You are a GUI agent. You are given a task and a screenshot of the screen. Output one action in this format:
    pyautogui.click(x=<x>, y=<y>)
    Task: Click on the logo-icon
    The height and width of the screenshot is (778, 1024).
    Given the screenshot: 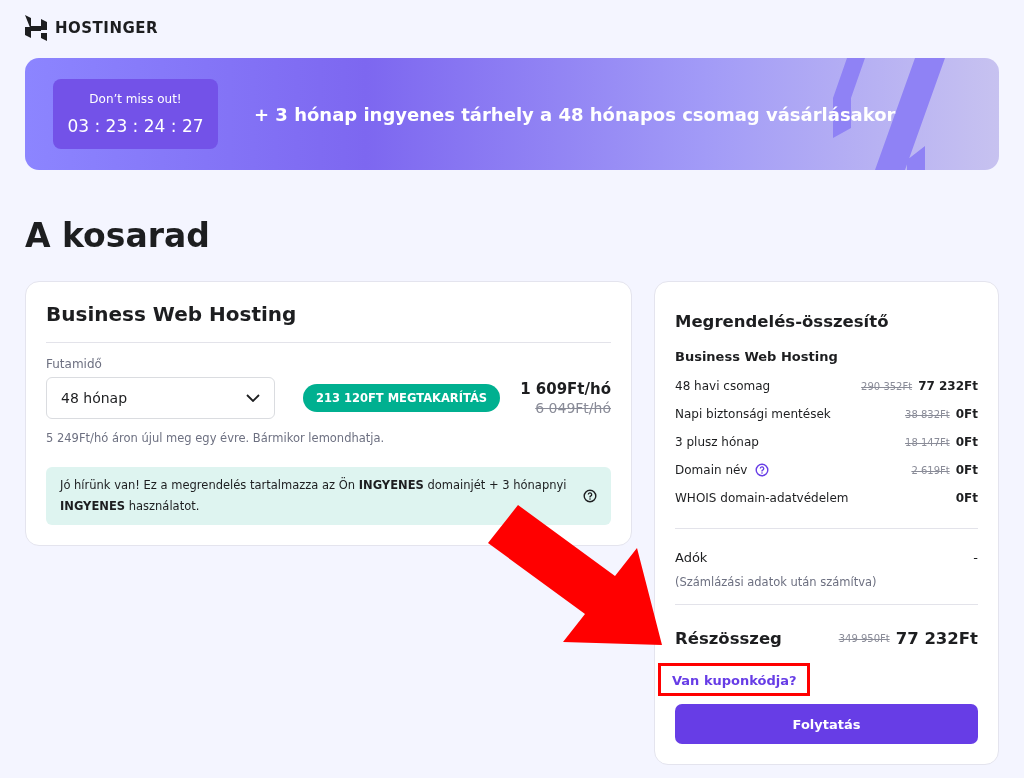 What is the action you would take?
    pyautogui.click(x=36, y=28)
    